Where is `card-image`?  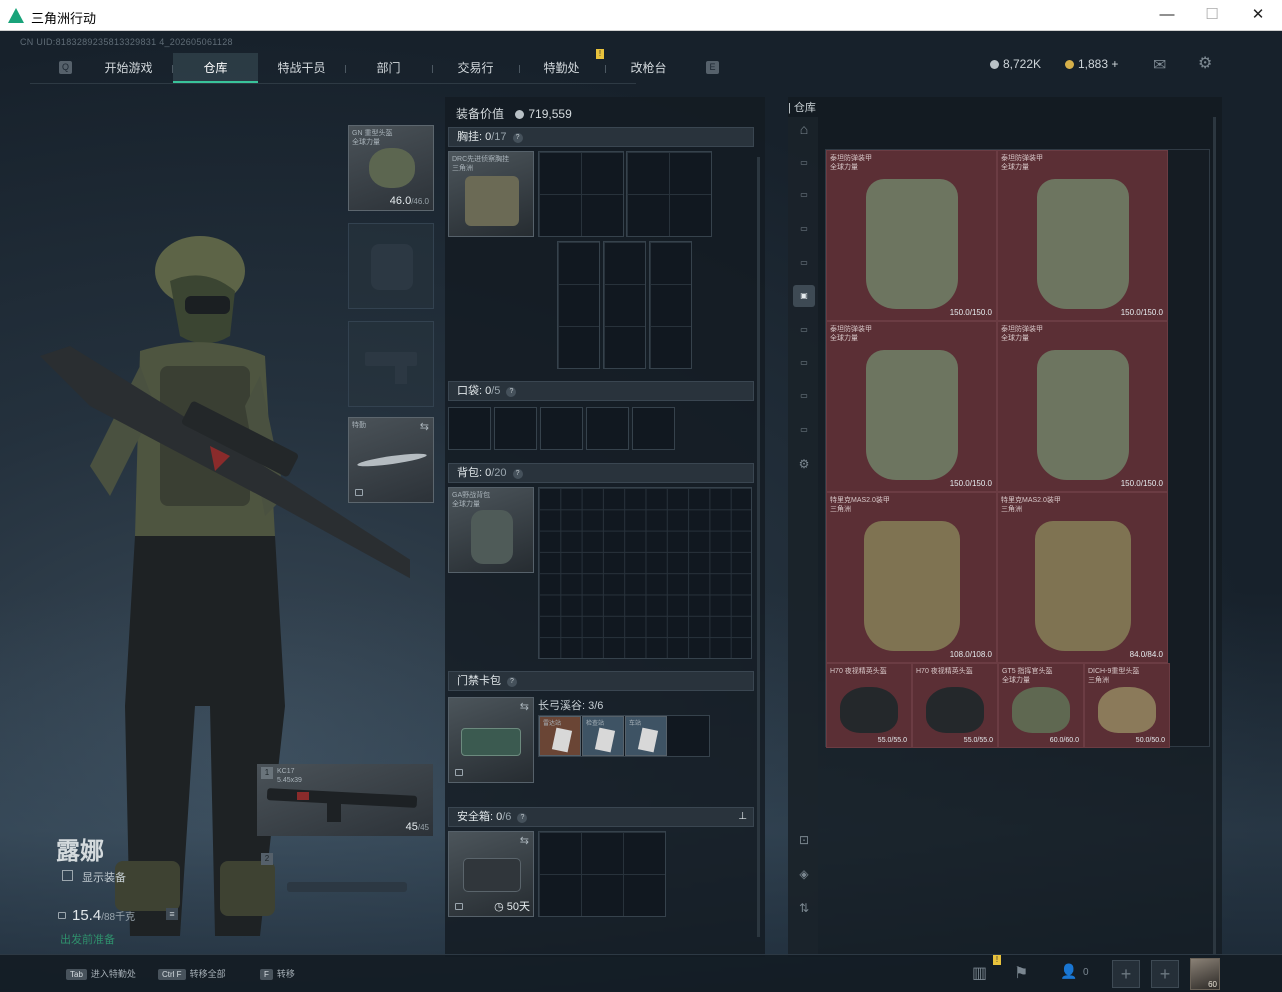 card-image is located at coordinates (562, 740).